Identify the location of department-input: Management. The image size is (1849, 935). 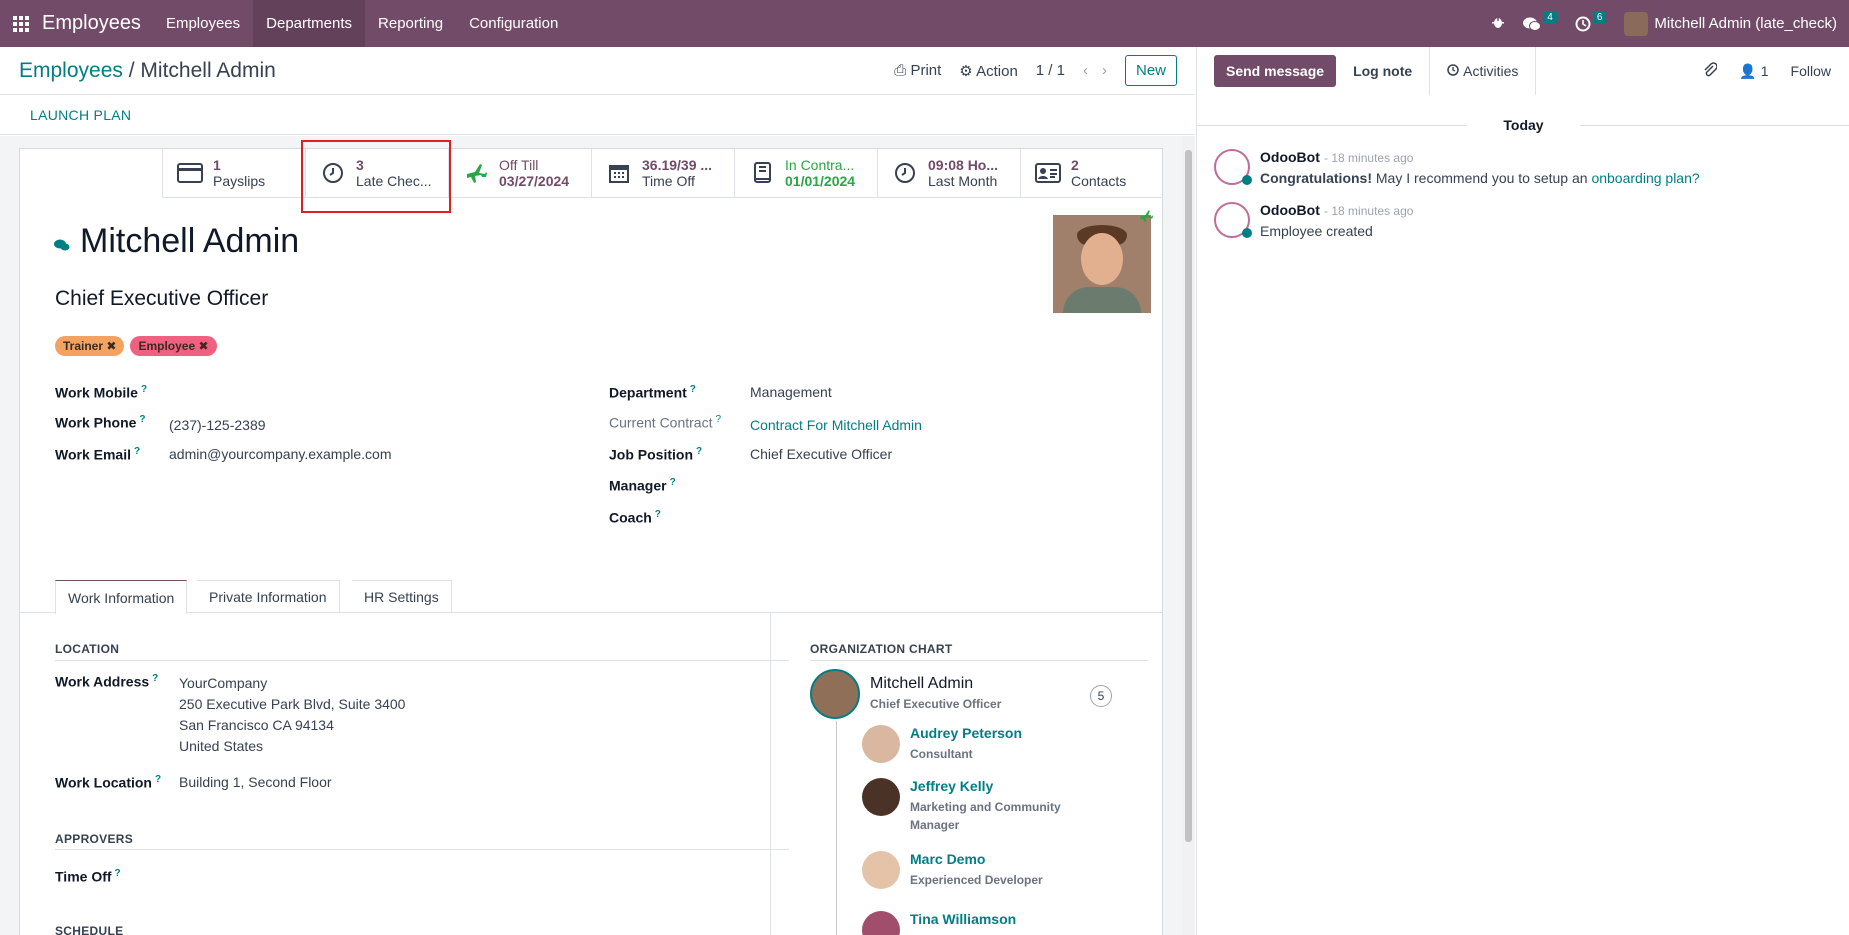
(791, 392).